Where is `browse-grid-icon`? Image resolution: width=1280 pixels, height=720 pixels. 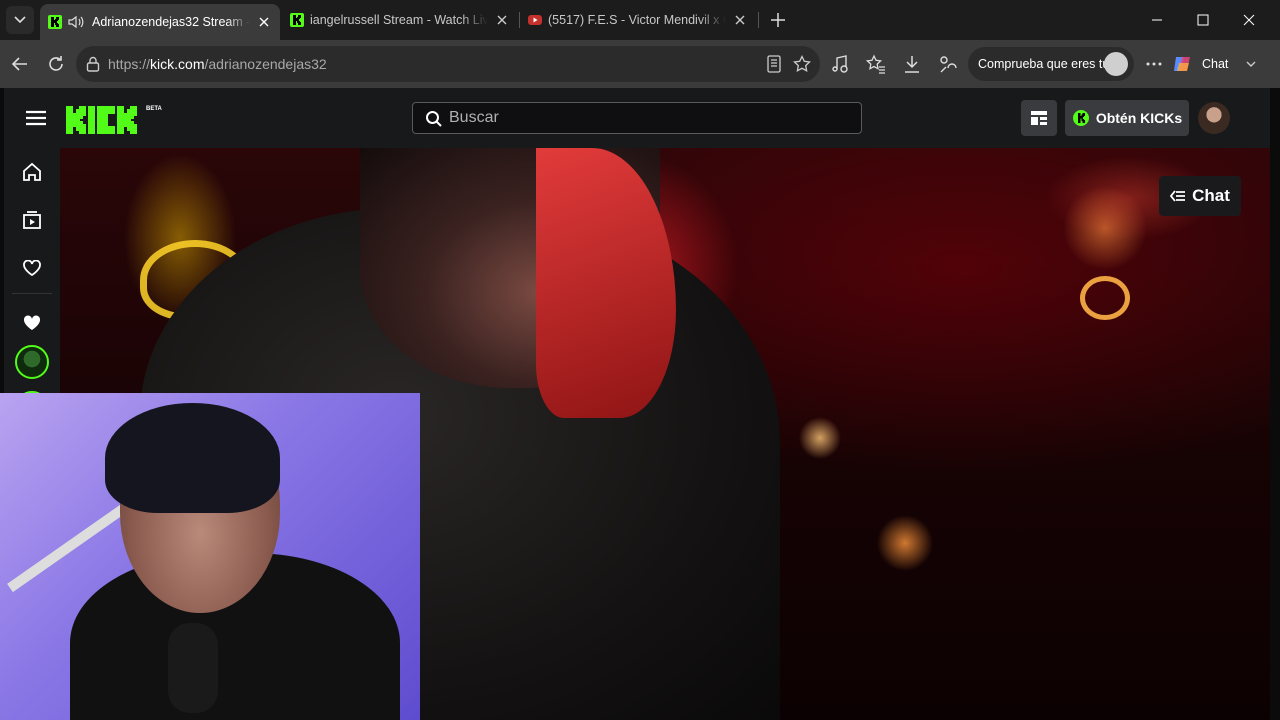 browse-grid-icon is located at coordinates (1039, 118).